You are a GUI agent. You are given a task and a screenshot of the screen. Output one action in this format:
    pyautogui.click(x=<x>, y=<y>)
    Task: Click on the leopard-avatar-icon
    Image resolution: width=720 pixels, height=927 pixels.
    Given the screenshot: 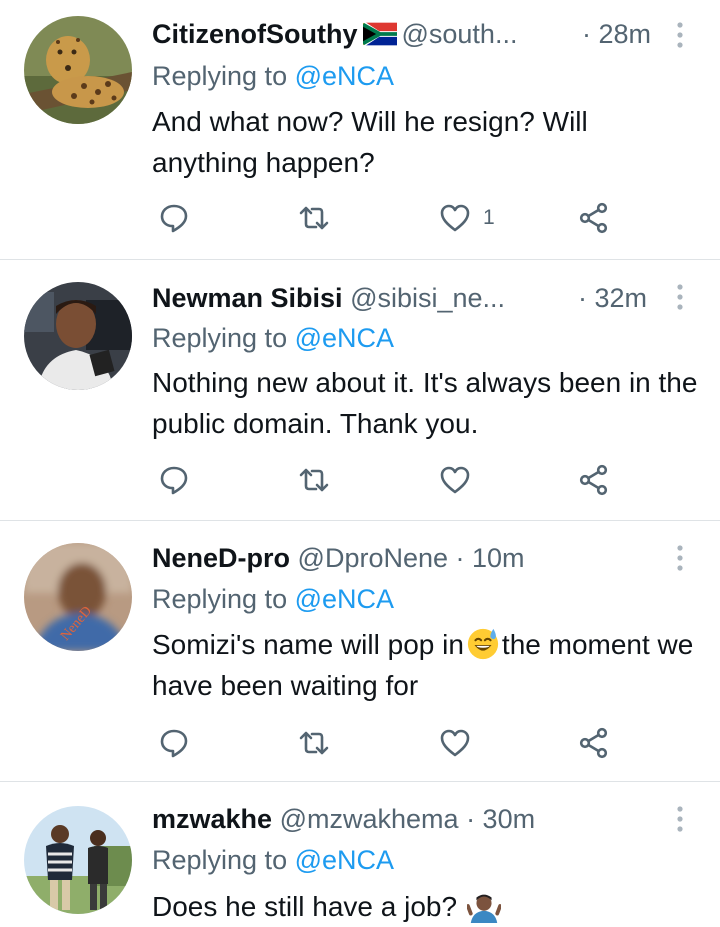 What is the action you would take?
    pyautogui.click(x=78, y=70)
    